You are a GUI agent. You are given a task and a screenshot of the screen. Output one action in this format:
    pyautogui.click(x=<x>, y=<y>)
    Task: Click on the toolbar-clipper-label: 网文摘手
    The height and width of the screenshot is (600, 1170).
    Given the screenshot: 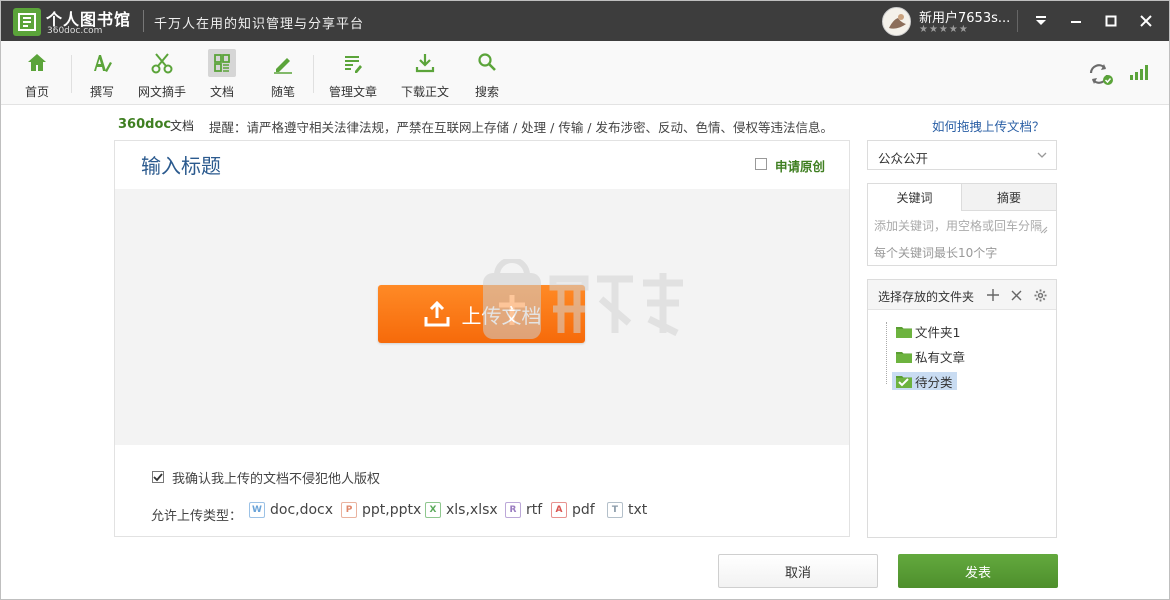 What is the action you would take?
    pyautogui.click(x=161, y=92)
    